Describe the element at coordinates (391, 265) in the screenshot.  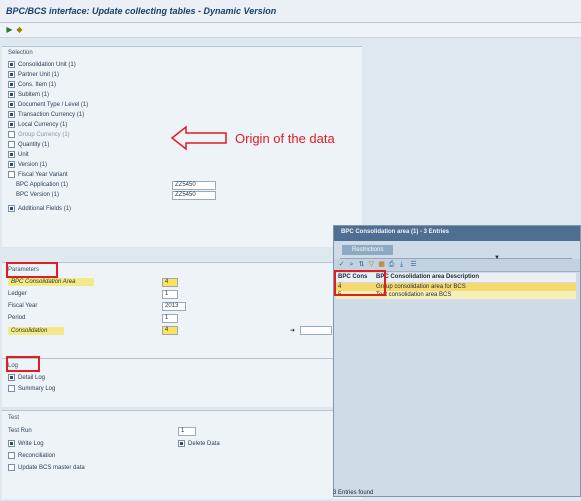
I see `print-icon: ⎙` at that location.